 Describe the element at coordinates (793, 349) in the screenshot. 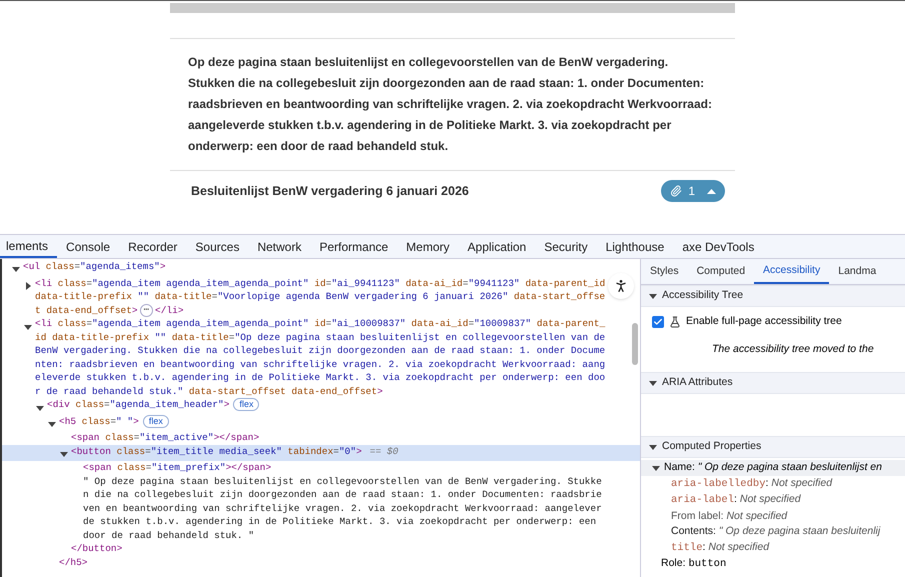

I see `moved-note: The accessibility tree moved to the` at that location.